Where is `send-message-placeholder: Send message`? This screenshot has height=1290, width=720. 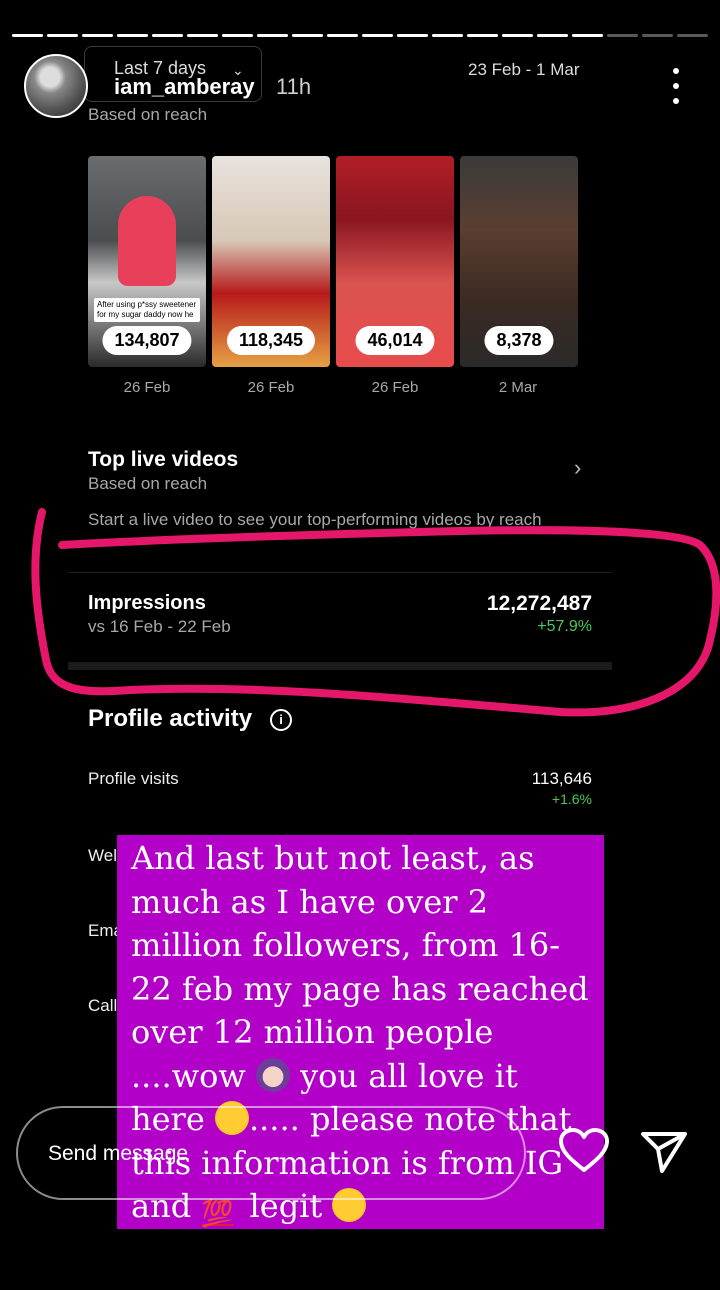 send-message-placeholder: Send message is located at coordinates (118, 1153).